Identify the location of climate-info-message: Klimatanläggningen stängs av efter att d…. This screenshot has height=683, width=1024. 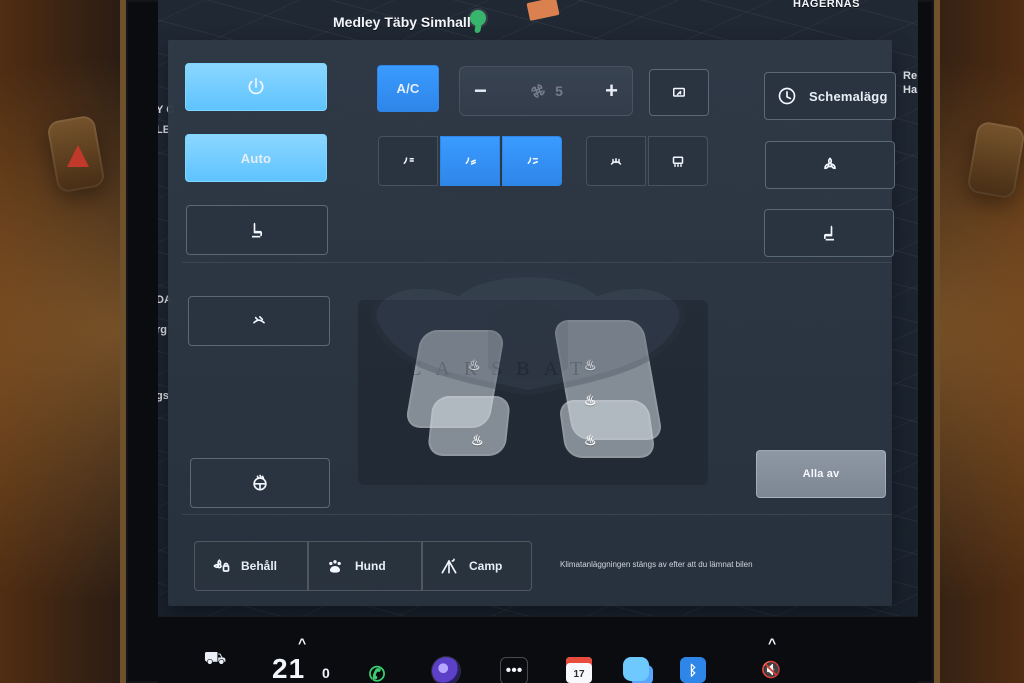
(656, 564).